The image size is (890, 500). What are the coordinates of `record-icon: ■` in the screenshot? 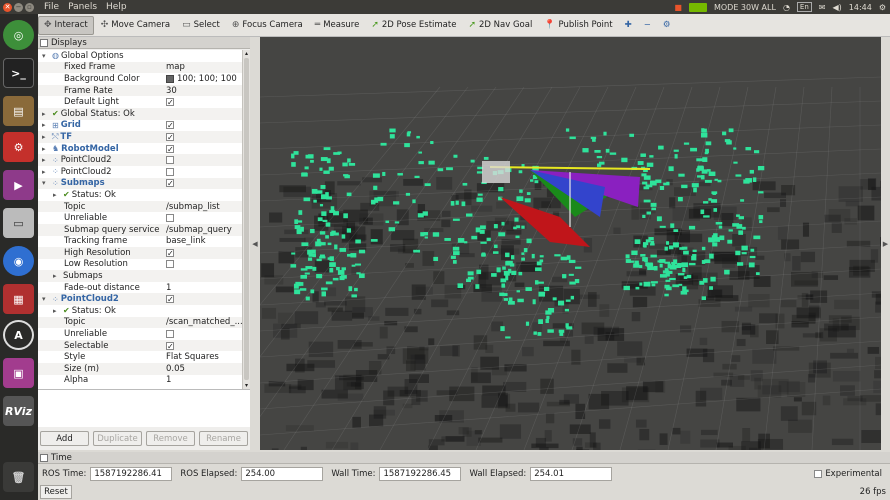 It's located at (678, 7).